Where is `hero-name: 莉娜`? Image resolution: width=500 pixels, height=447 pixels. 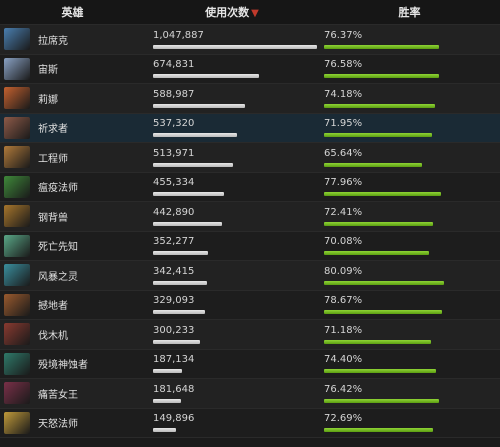 hero-name: 莉娜 is located at coordinates (48, 98).